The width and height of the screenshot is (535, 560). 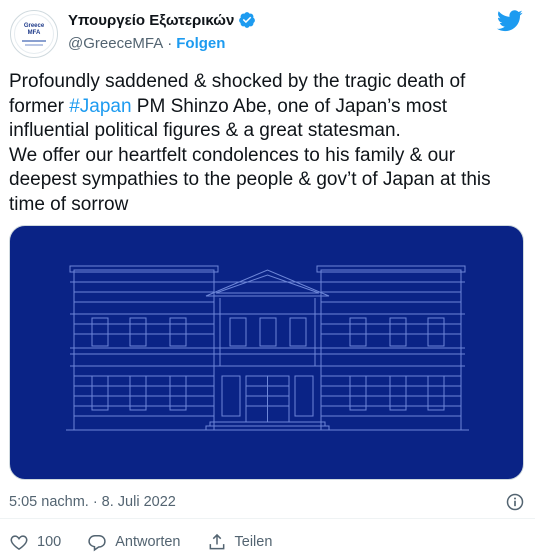 I want to click on timestamp: 5:05 nachm. · 8. Juli 2022, so click(x=92, y=502).